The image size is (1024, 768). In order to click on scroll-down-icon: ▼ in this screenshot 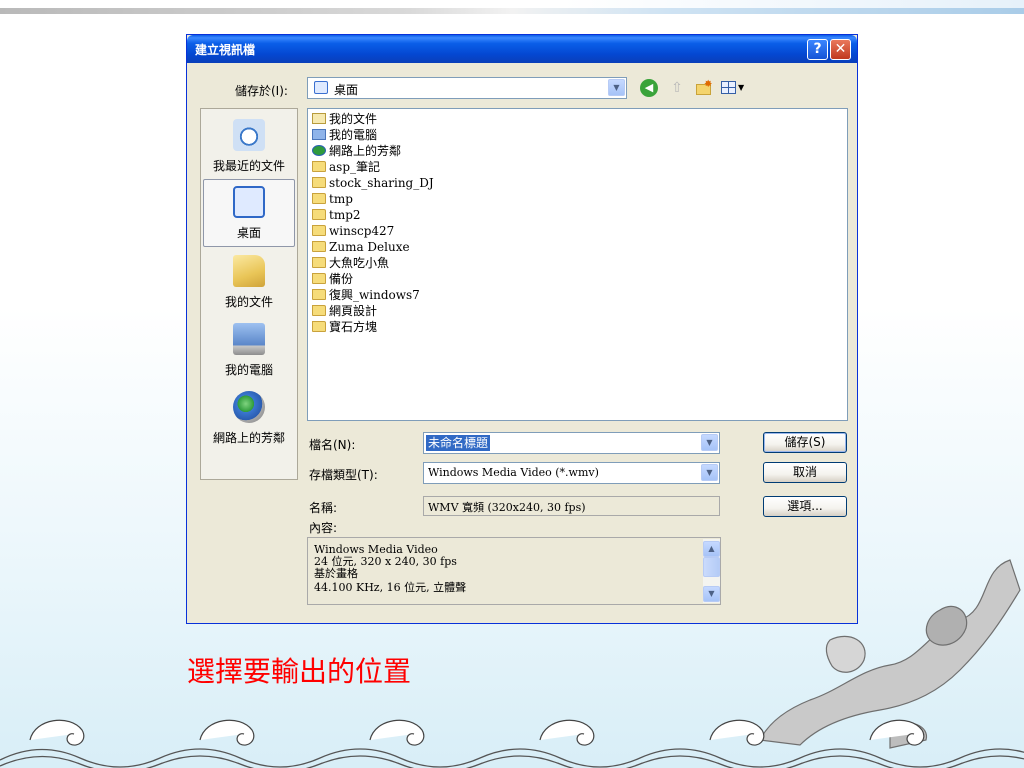, I will do `click(711, 594)`.